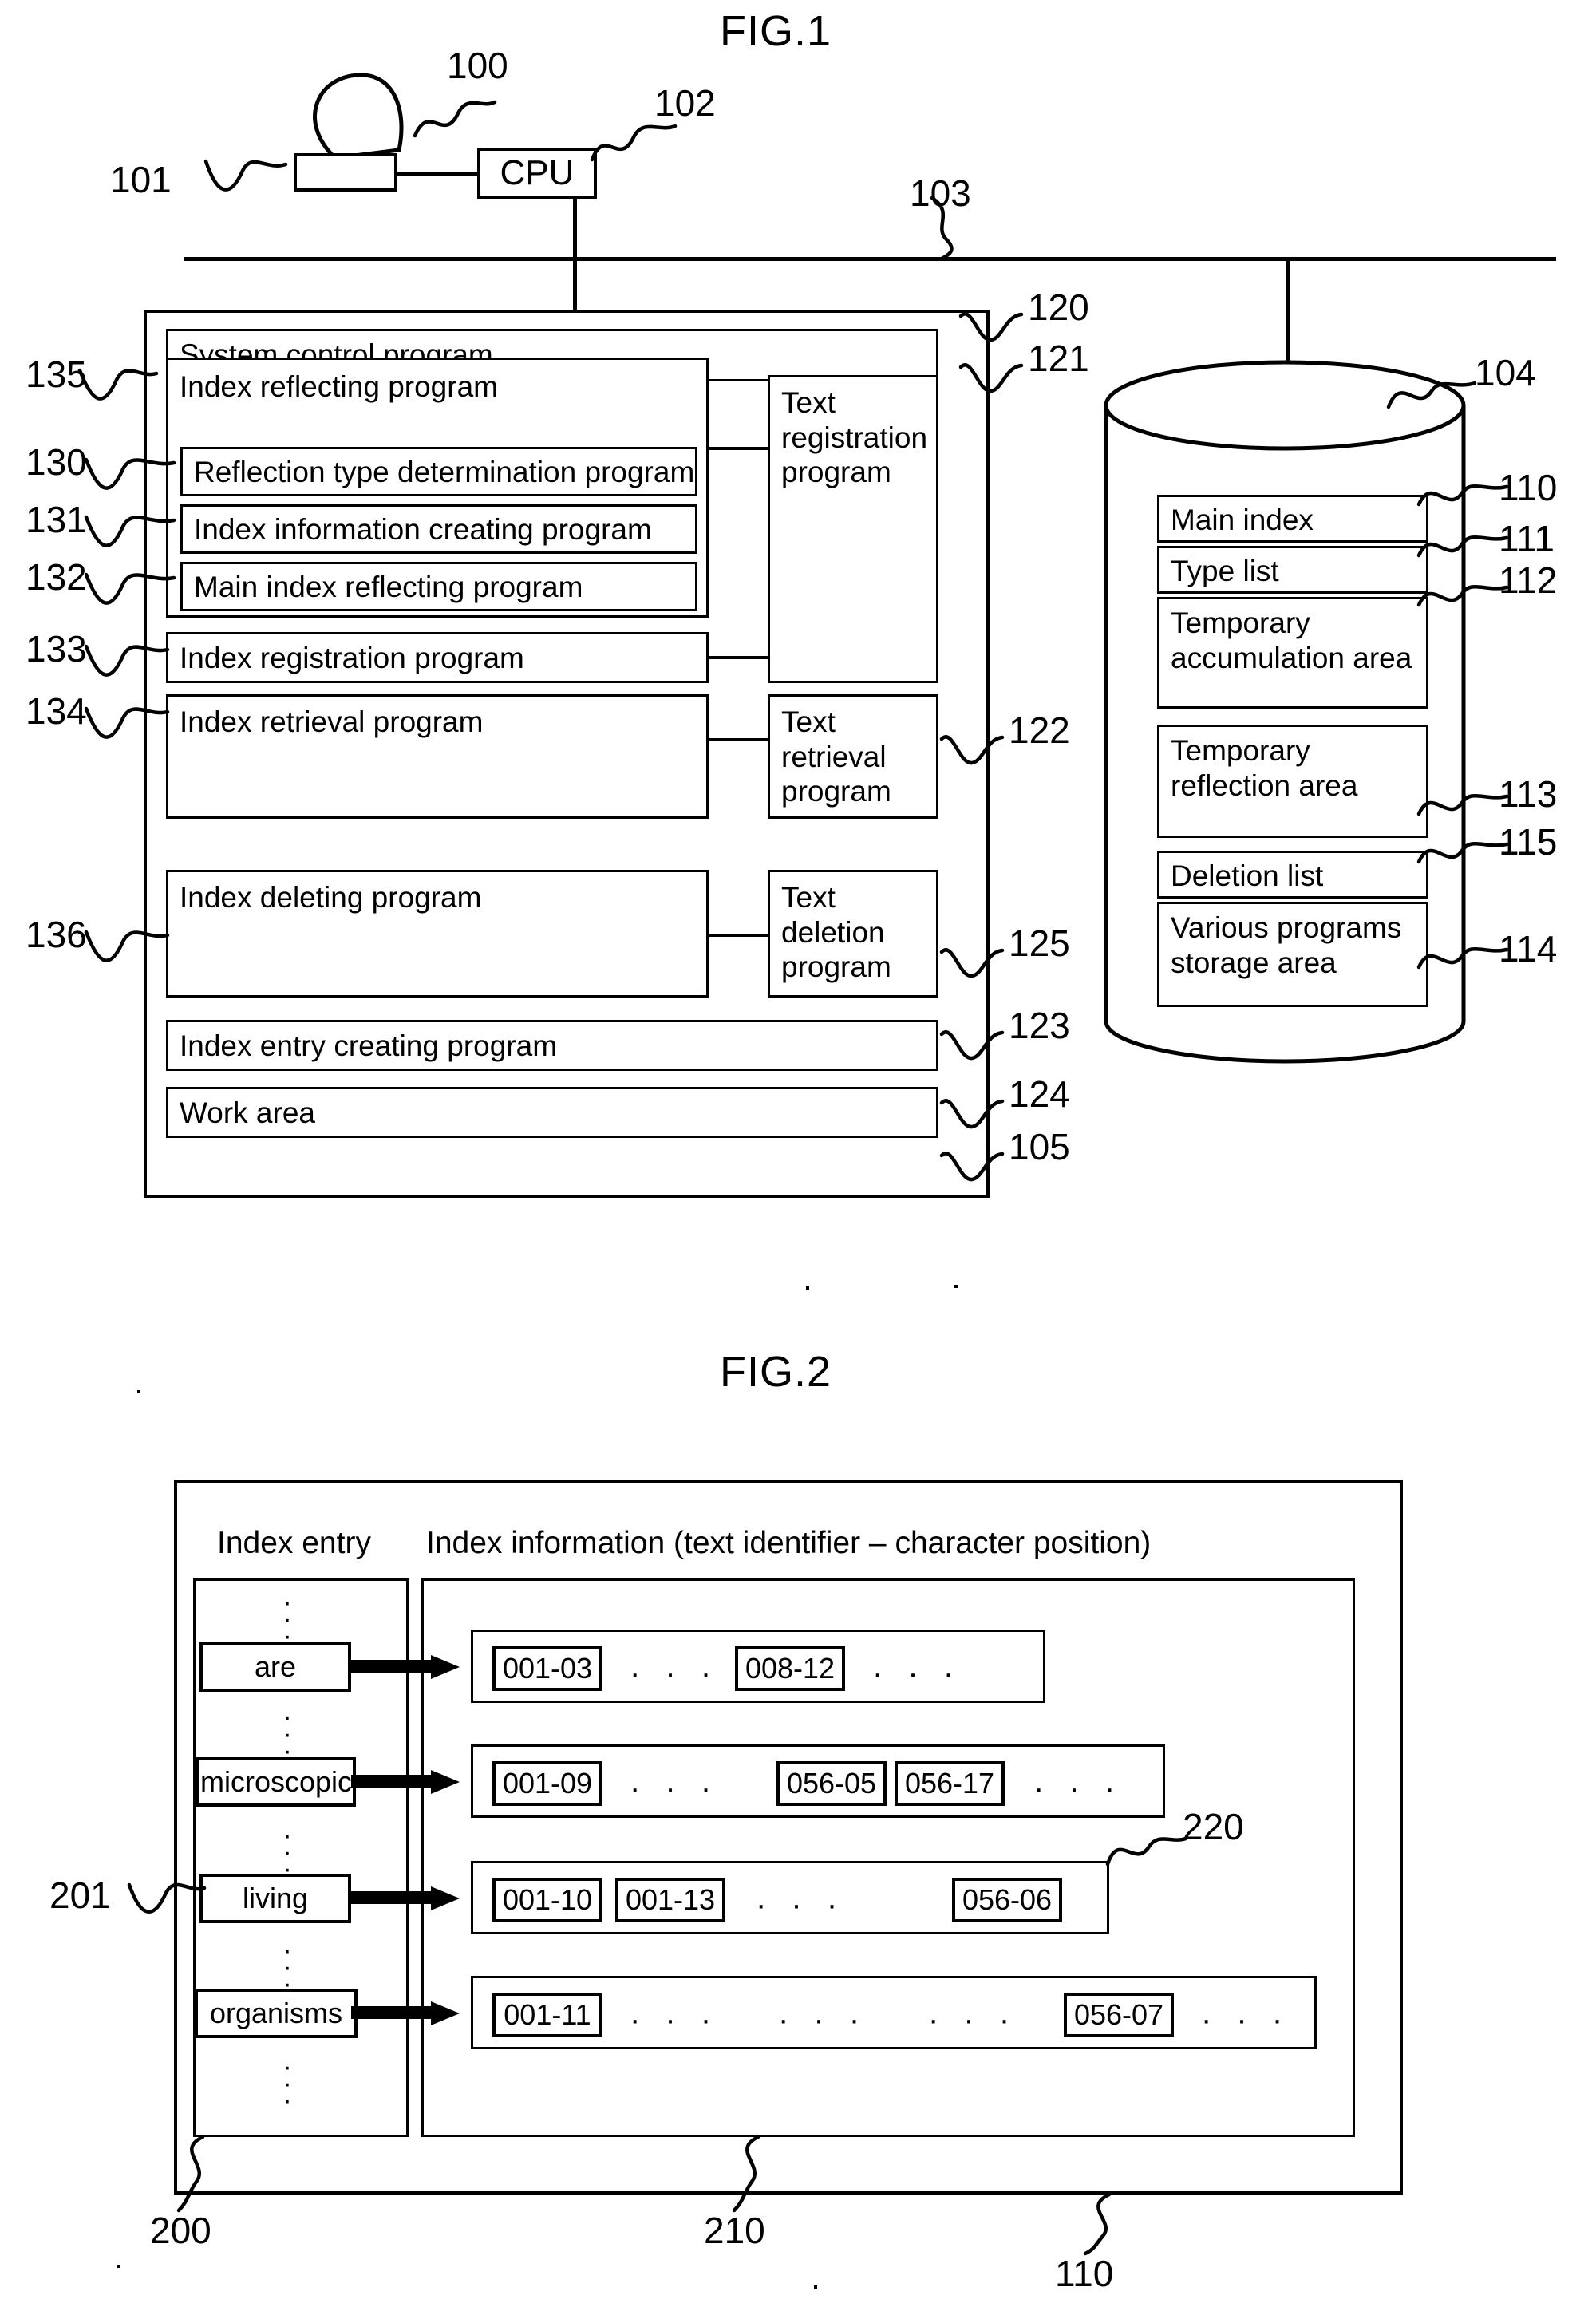 The height and width of the screenshot is (2315, 1596). I want to click on bus-to-memory-stem, so click(575, 284).